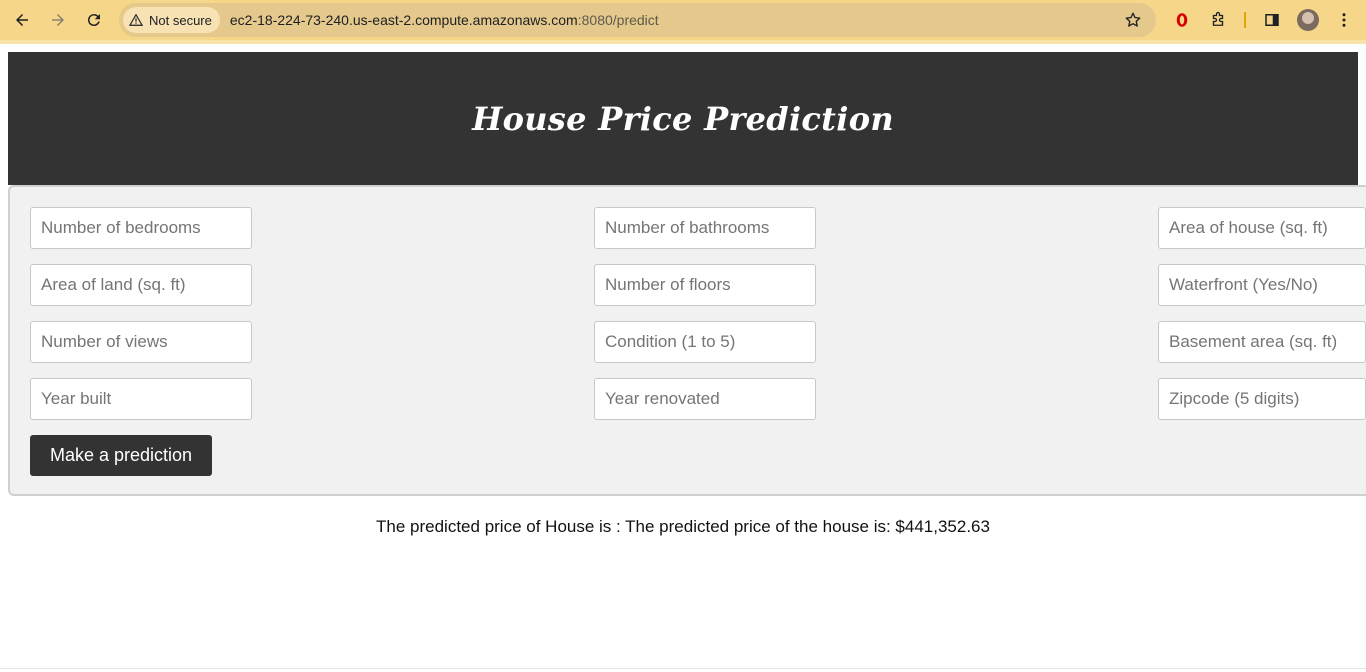 The height and width of the screenshot is (672, 1366). I want to click on page-title: House Price Prediction, so click(683, 118).